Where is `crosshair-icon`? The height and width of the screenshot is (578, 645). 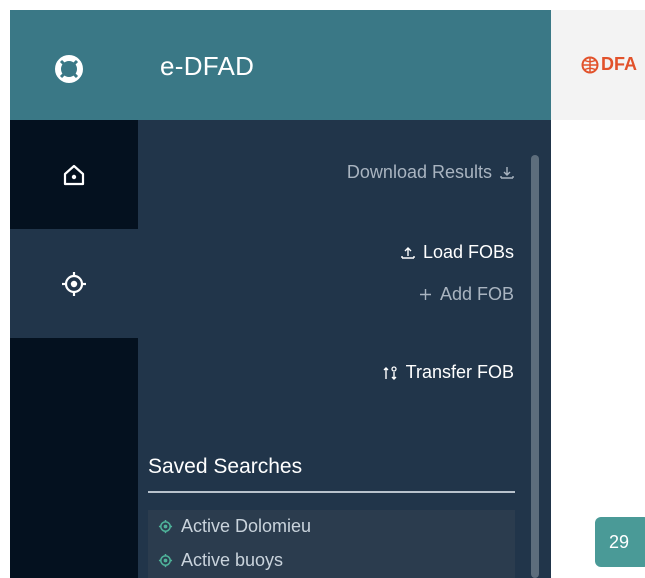 crosshair-icon is located at coordinates (74, 283).